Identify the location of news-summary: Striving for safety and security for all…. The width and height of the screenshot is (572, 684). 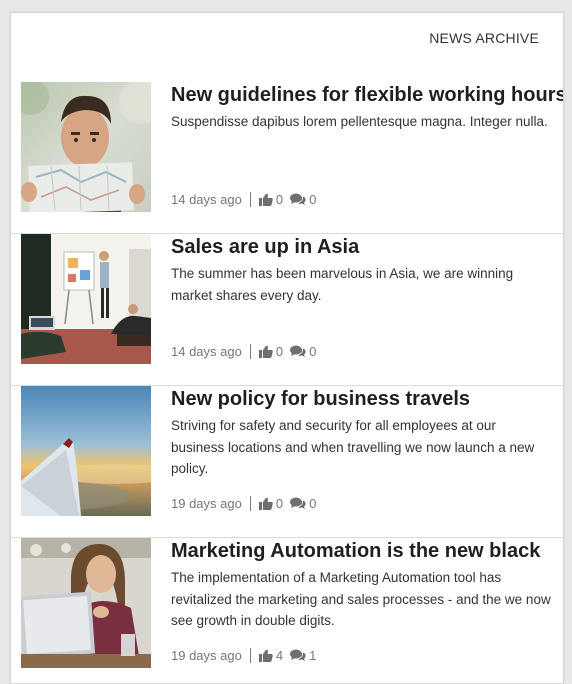
(353, 447).